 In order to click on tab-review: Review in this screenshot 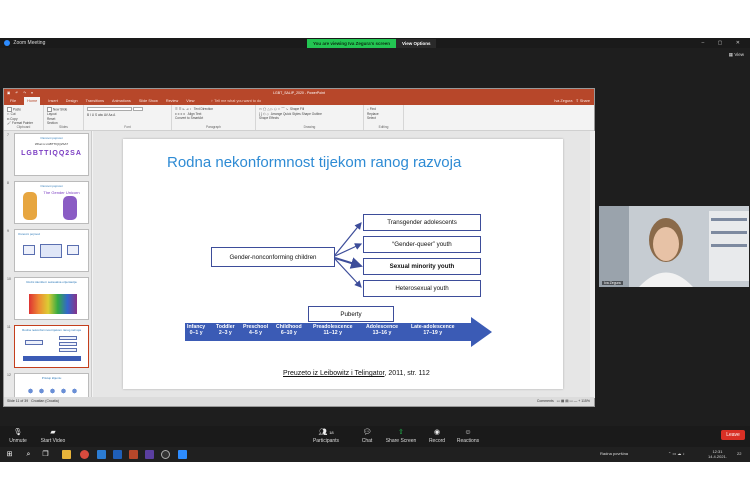, I will do `click(172, 101)`.